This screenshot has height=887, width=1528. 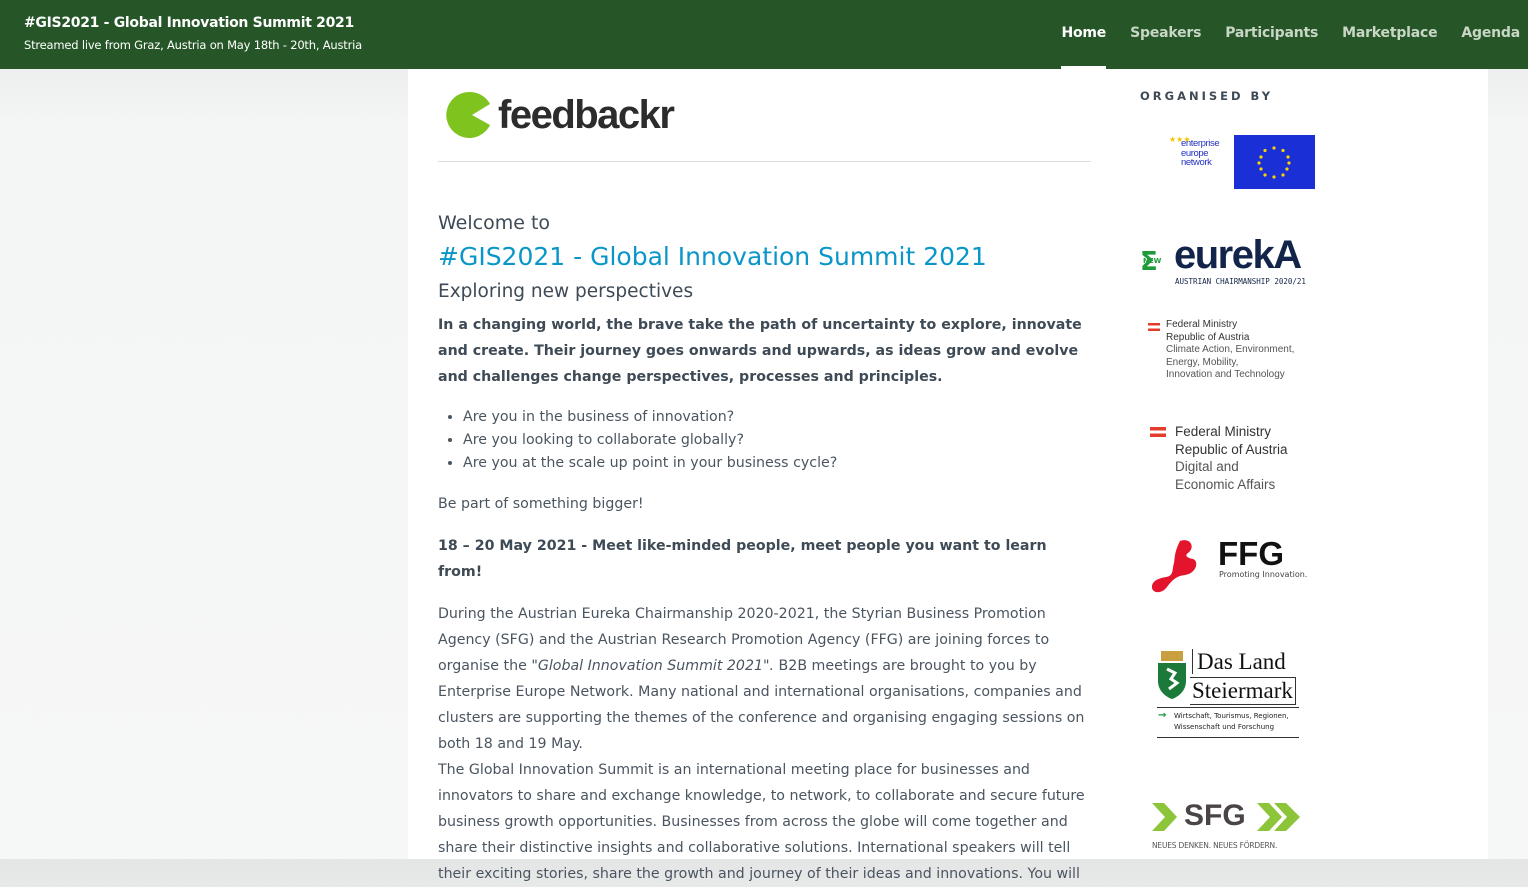 I want to click on bmdw-line-3: Digital and, so click(x=1207, y=466).